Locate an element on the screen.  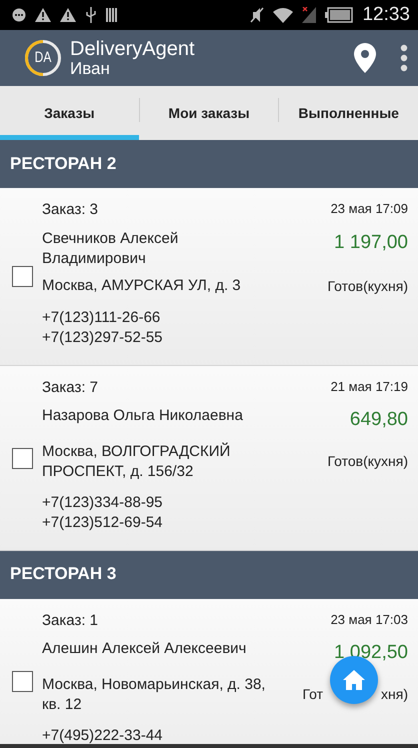
delivery-address: Москва, Новомарьинская, д. 38, кв. 12 is located at coordinates (154, 694).